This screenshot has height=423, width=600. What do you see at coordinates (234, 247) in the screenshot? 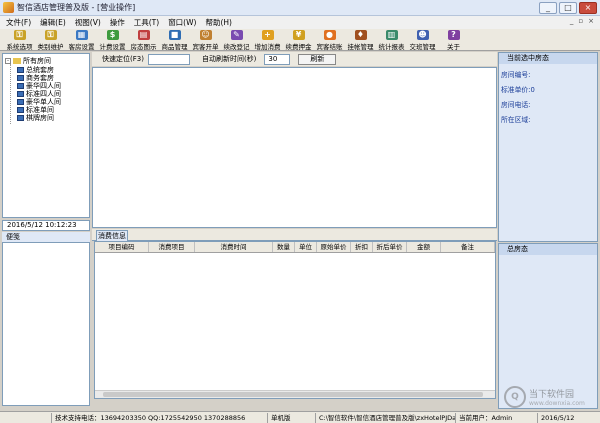
I see `column-header: 消费时间` at bounding box center [234, 247].